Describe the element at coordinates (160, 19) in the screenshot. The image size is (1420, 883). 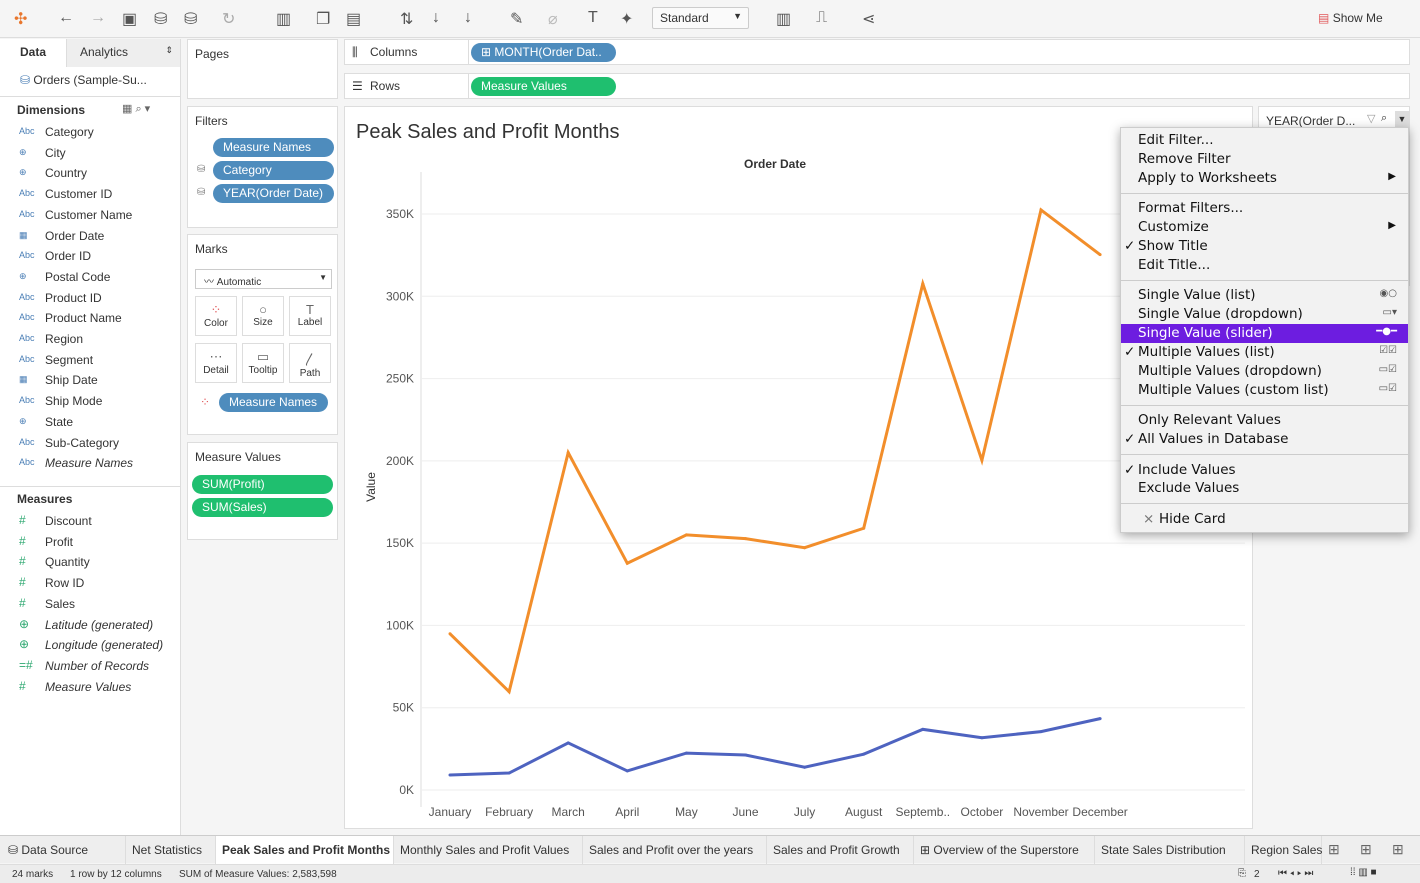
I see `new-datasource-icon: ⛁` at that location.